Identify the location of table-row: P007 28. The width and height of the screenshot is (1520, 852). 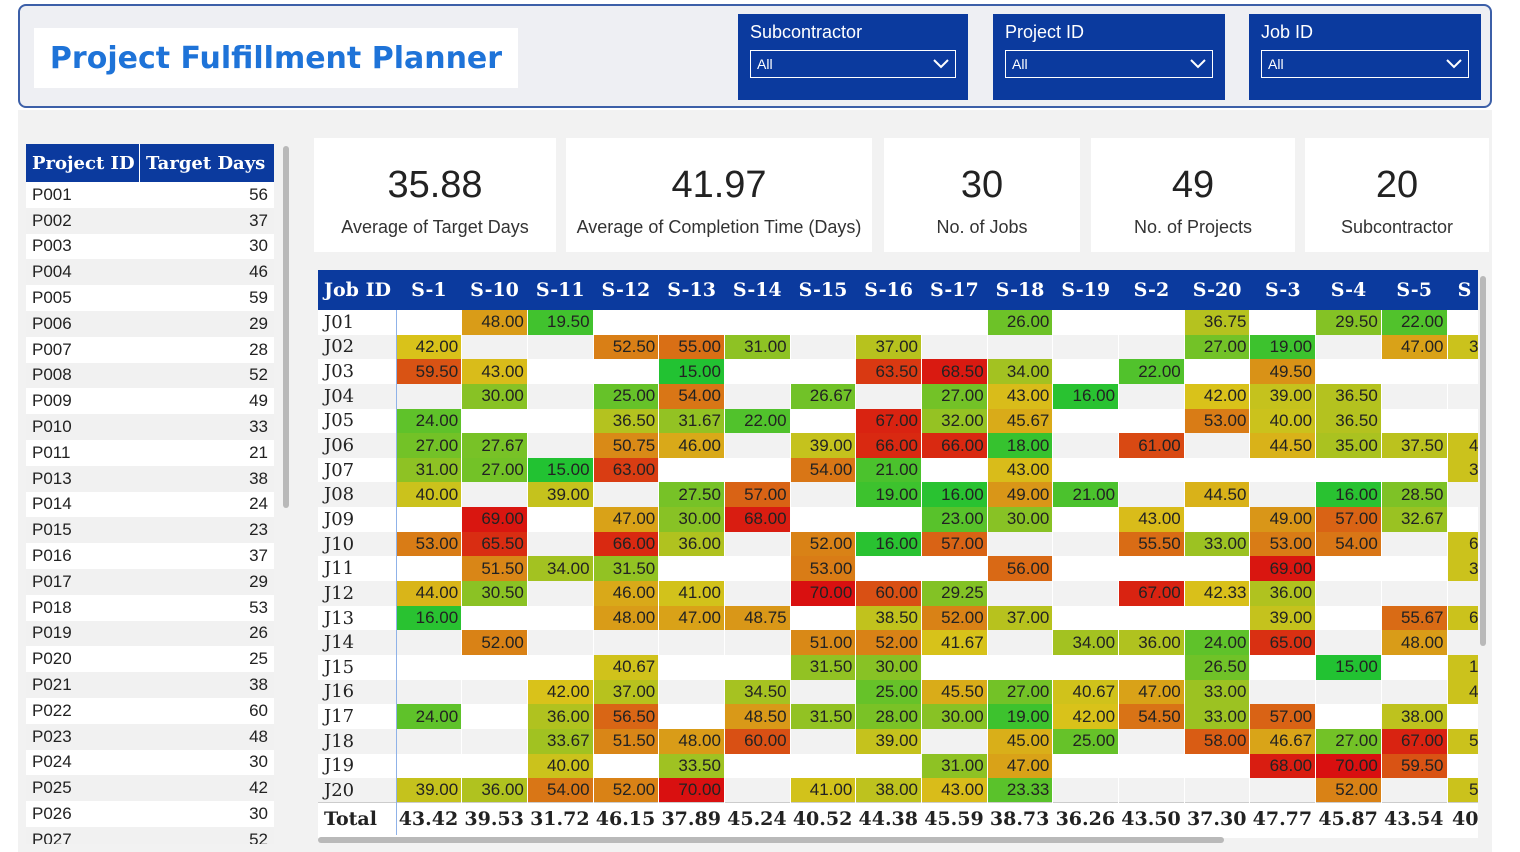
(150, 350).